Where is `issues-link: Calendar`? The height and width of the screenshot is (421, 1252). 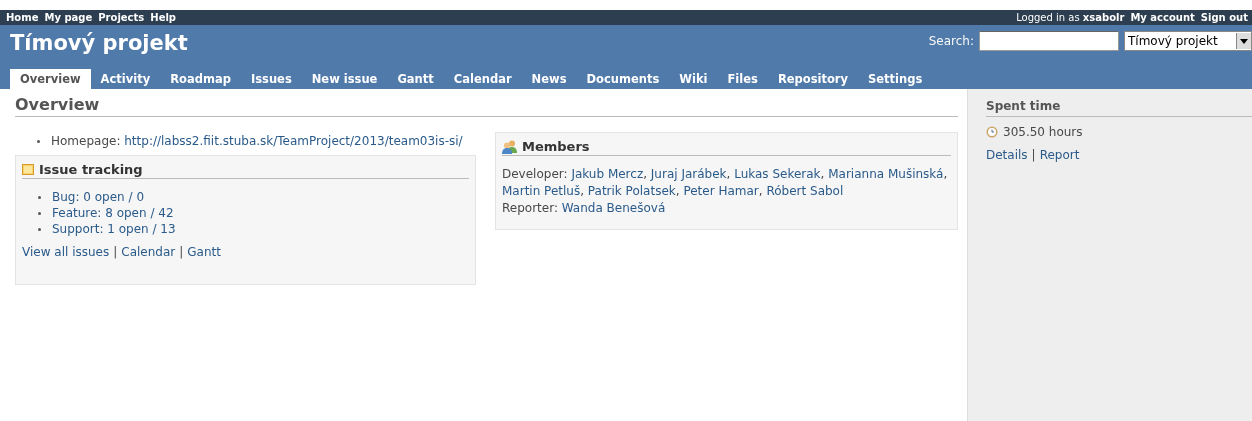 issues-link: Calendar is located at coordinates (148, 252).